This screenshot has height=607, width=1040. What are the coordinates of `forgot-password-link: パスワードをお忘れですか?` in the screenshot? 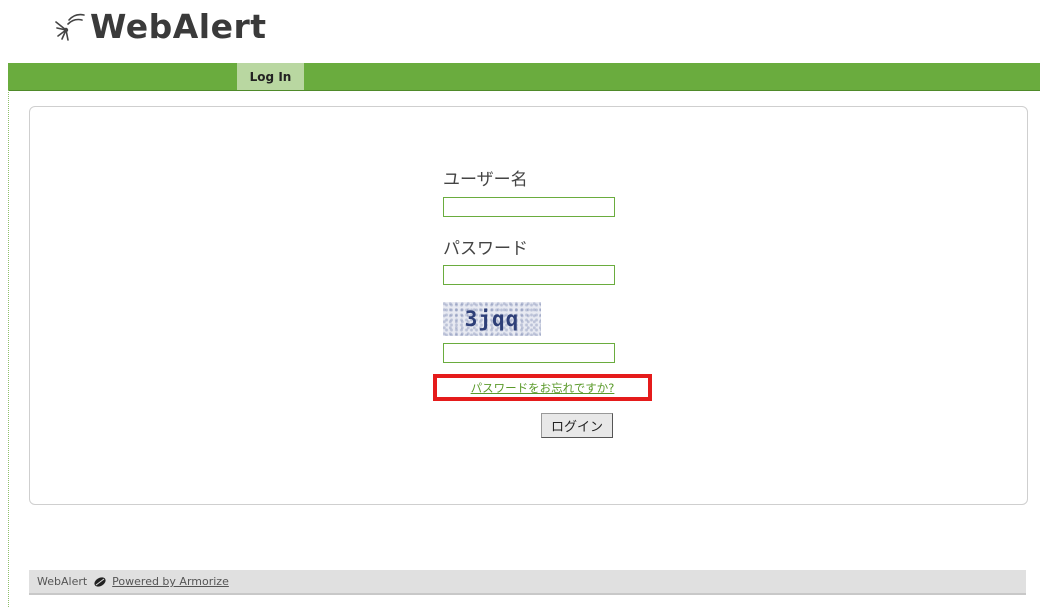 It's located at (543, 388).